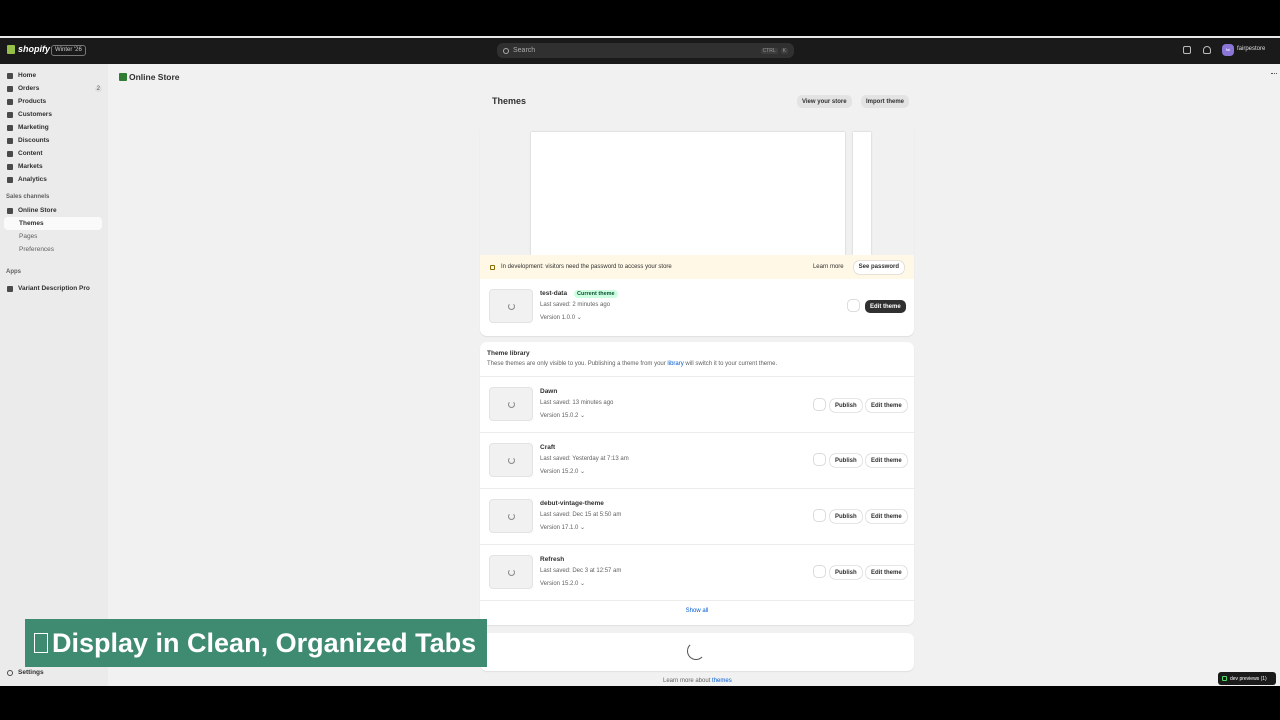 The height and width of the screenshot is (720, 1280). I want to click on sidebar-item-label: Discounts, so click(34, 140).